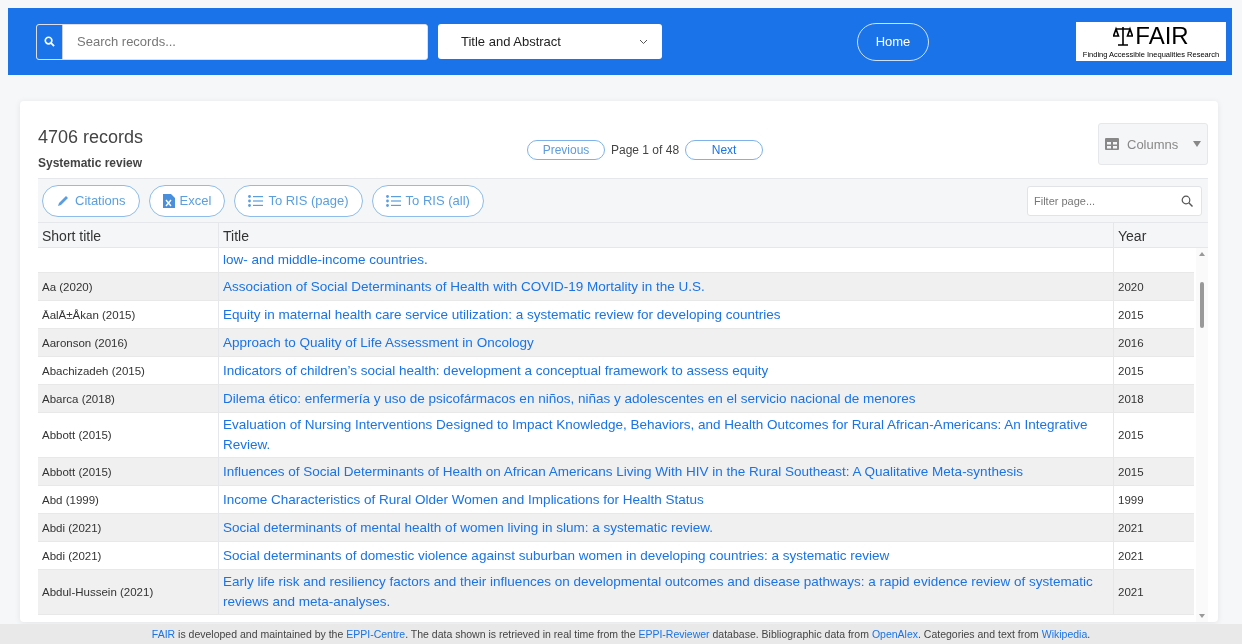 The width and height of the screenshot is (1242, 644). What do you see at coordinates (556, 555) in the screenshot?
I see `record-title-link: Social determinants of domestic violence against suburban women in developing countries: a systematic review` at bounding box center [556, 555].